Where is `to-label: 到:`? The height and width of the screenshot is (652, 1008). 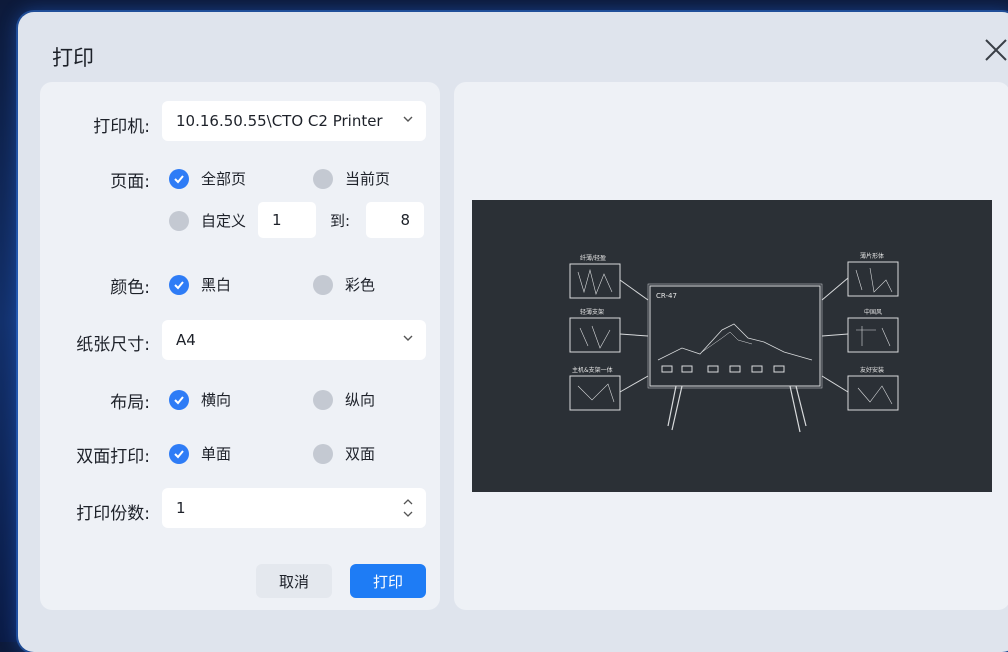
to-label: 到: is located at coordinates (340, 221).